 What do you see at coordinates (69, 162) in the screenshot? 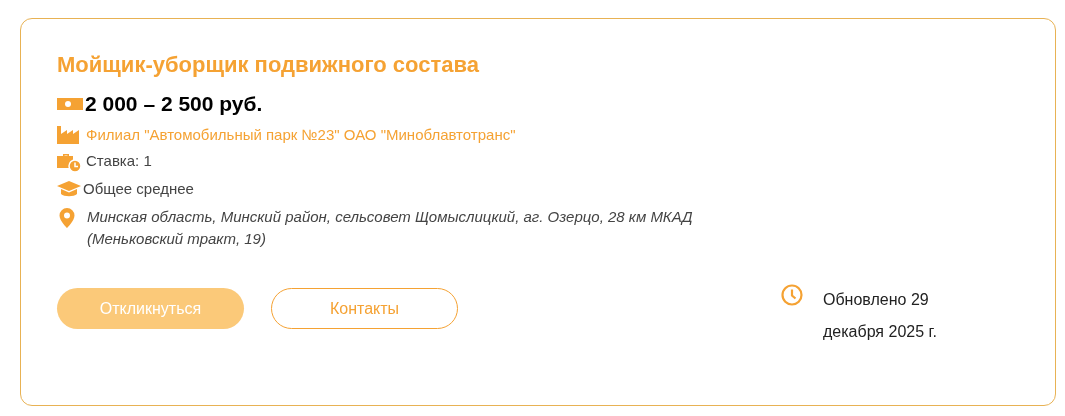
I see `briefcase-clock-icon` at bounding box center [69, 162].